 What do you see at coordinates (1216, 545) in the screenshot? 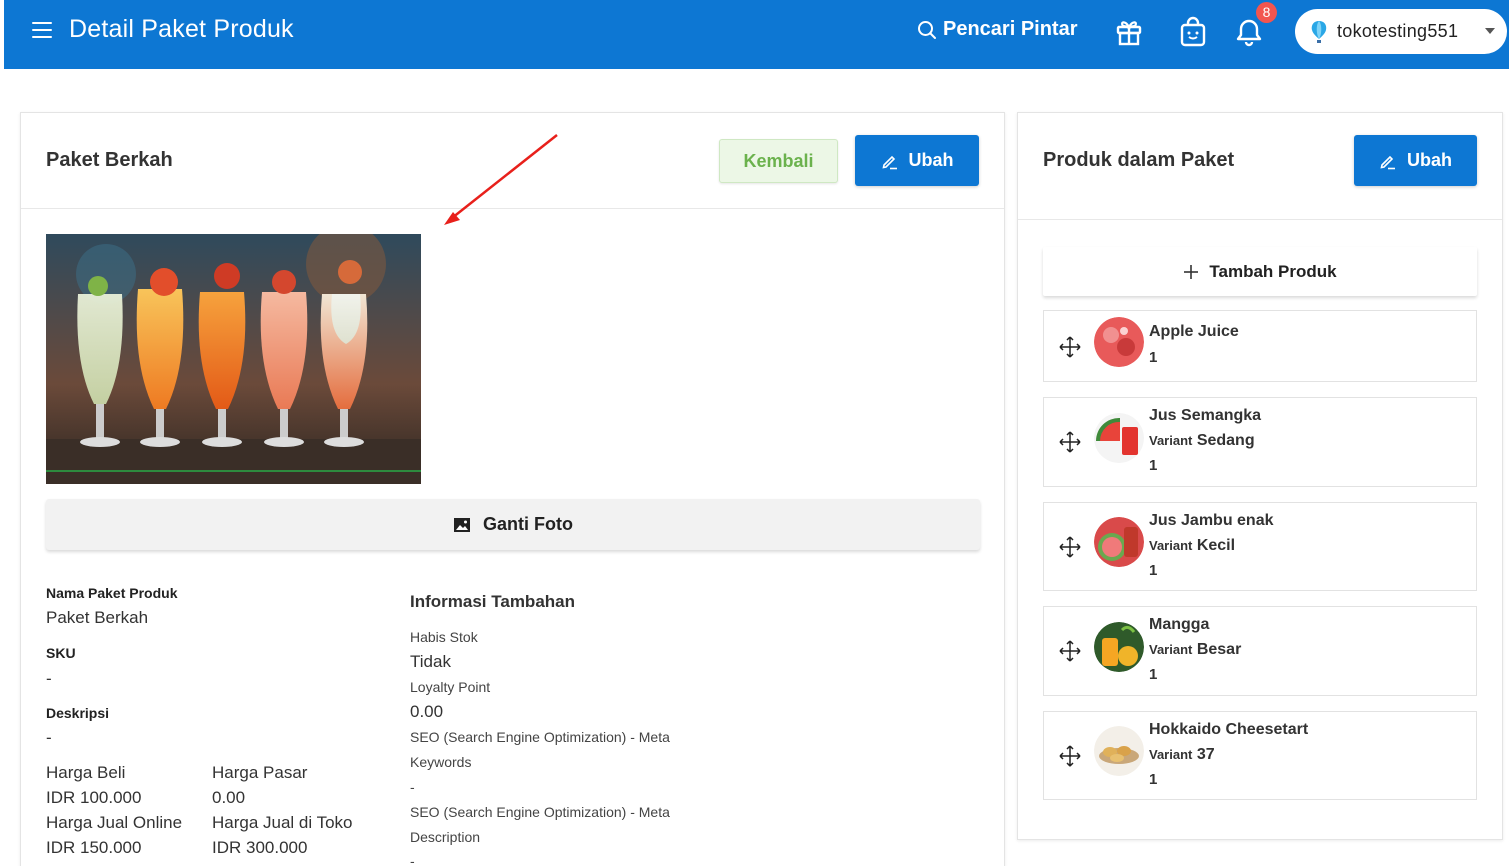
I see `variant-value: Kecil` at bounding box center [1216, 545].